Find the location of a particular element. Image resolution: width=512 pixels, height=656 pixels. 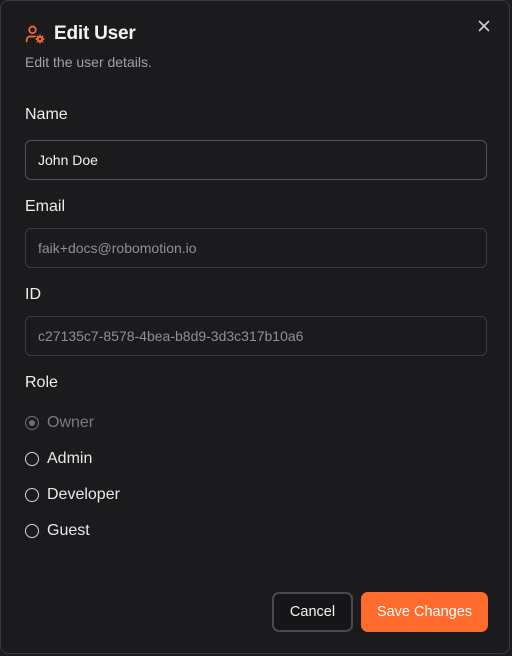

role-option-admin: Admin is located at coordinates (58, 459).